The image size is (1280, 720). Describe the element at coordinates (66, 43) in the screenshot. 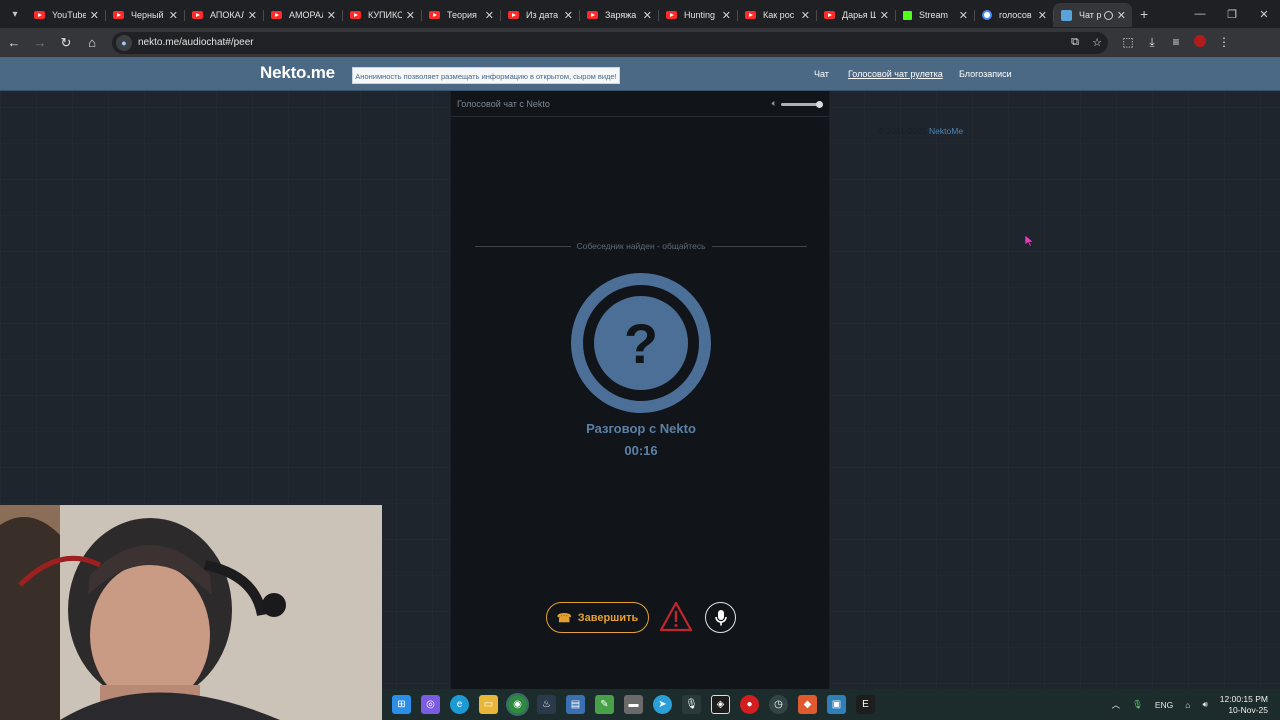

I see `reload-icon: ↻` at that location.